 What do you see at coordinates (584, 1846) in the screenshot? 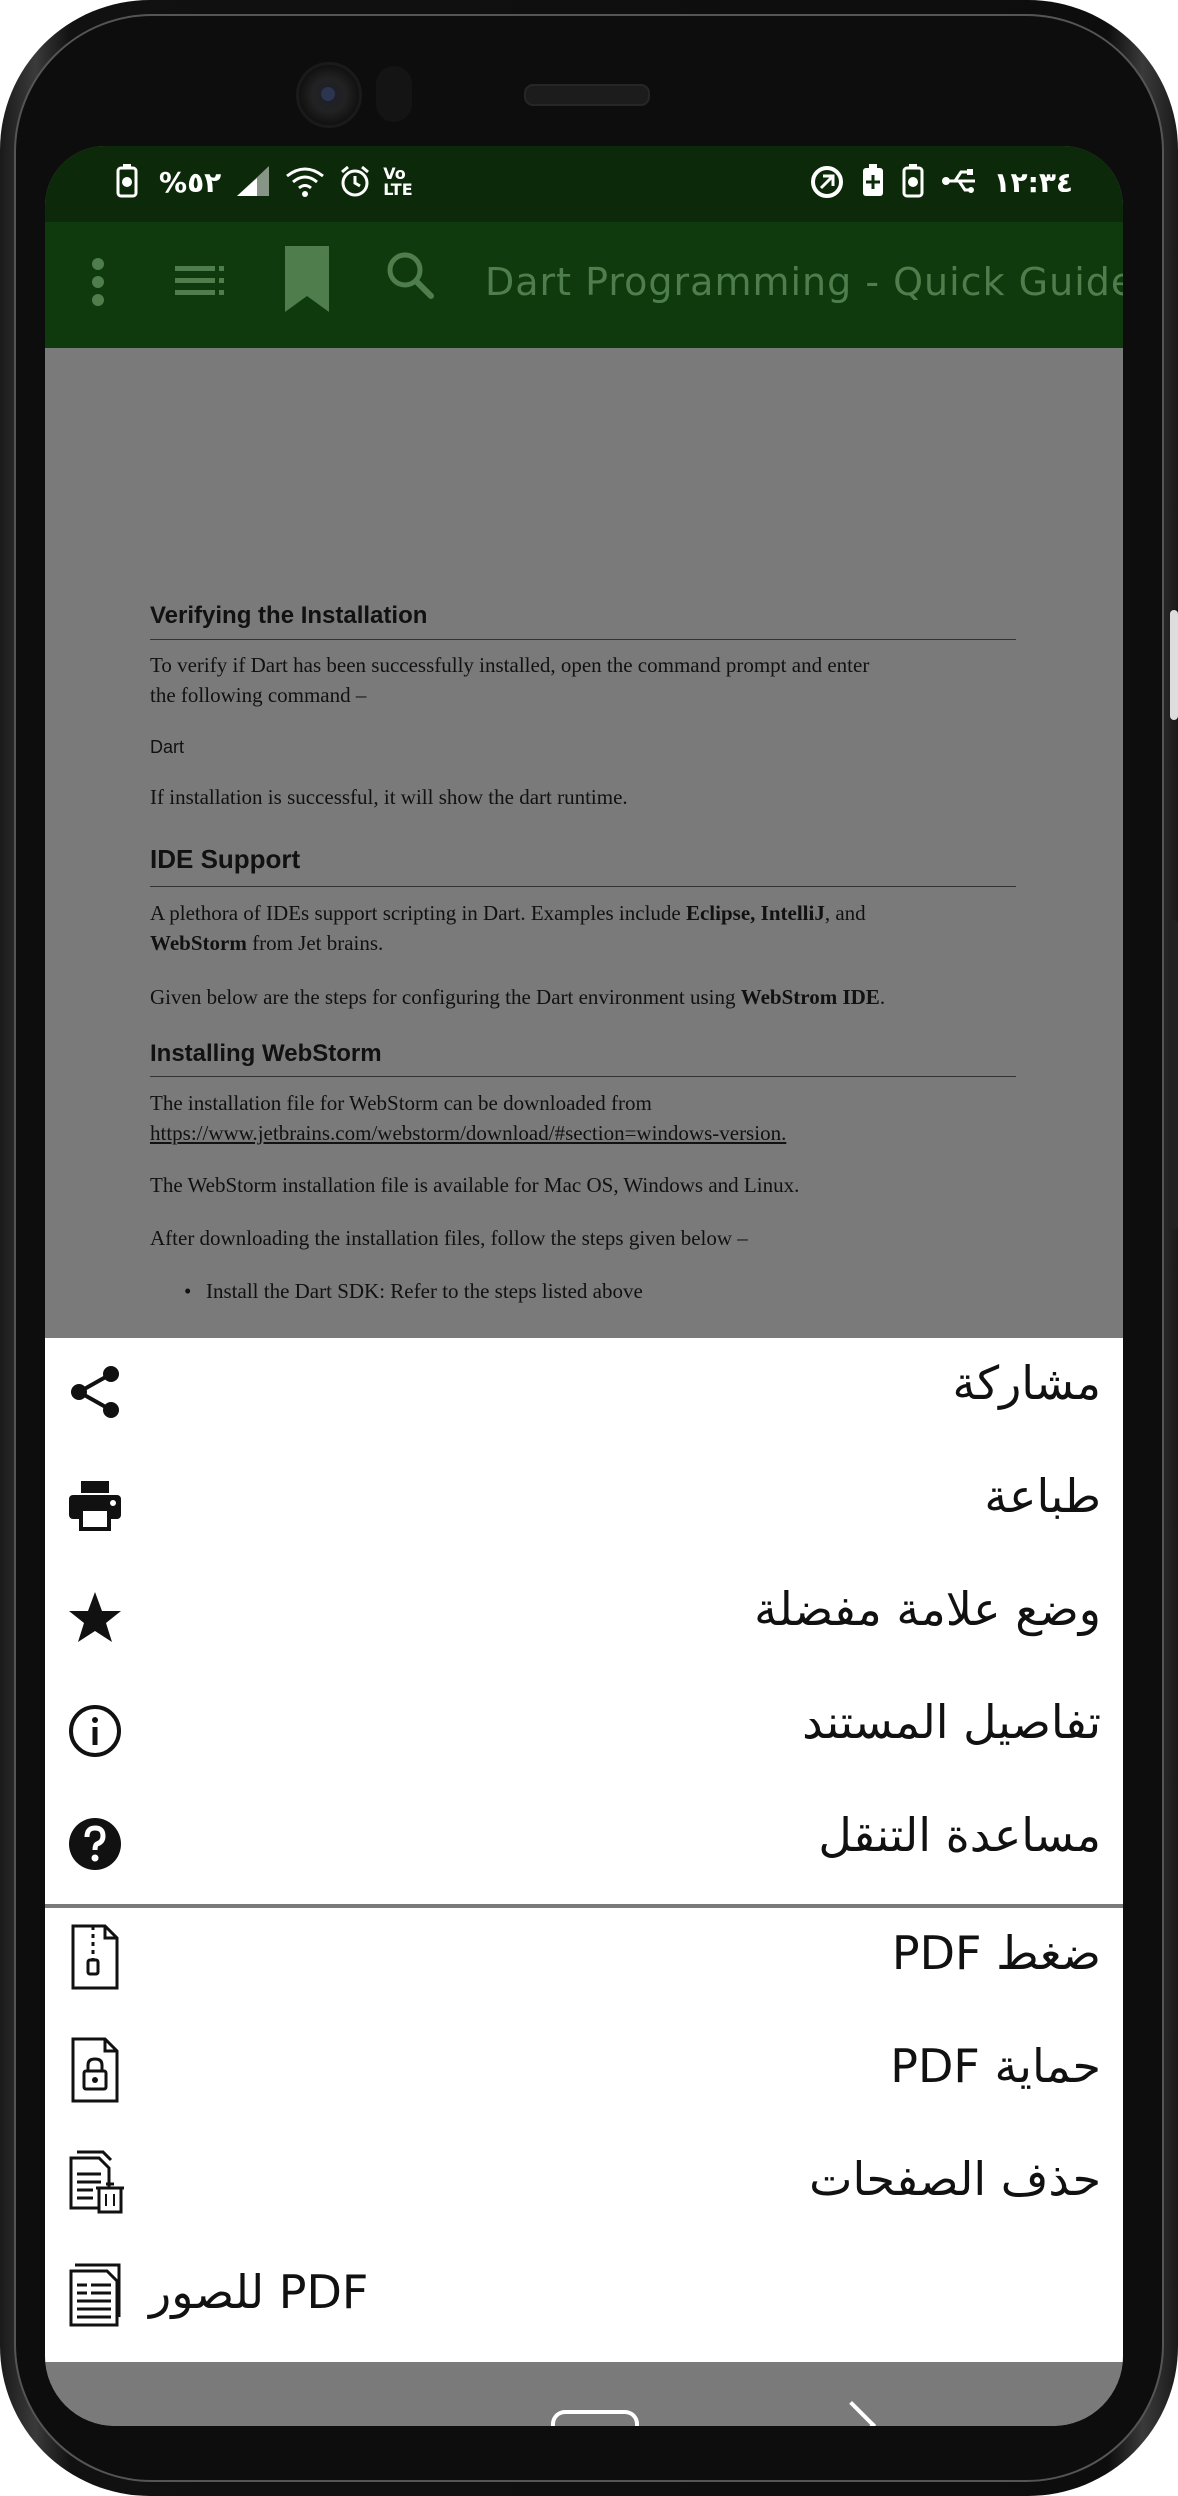
I see `menu-item-navigation-help: مساعدة التنقل` at bounding box center [584, 1846].